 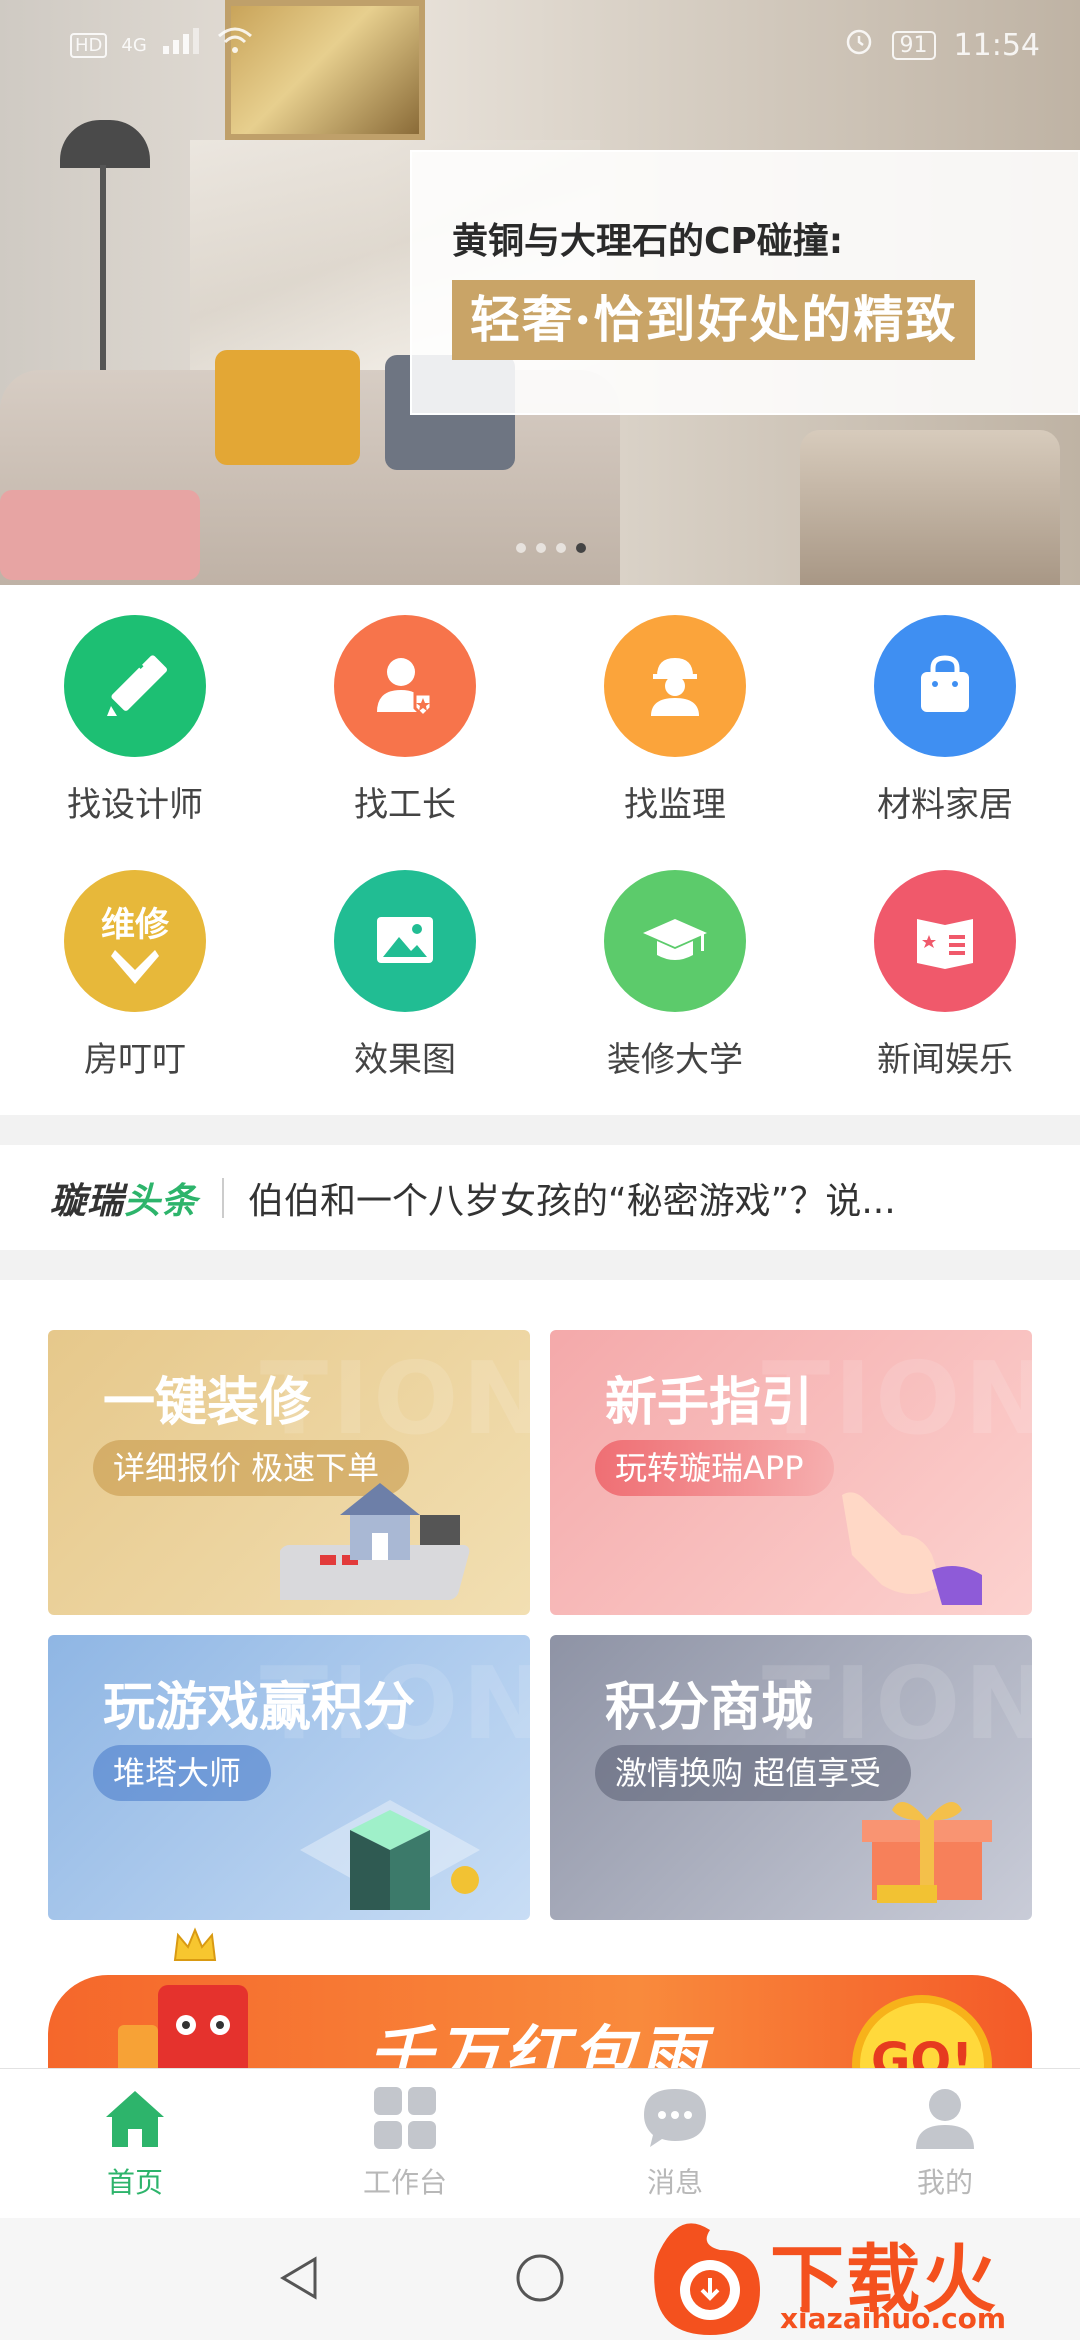 I want to click on gift-box-icon, so click(x=927, y=1852).